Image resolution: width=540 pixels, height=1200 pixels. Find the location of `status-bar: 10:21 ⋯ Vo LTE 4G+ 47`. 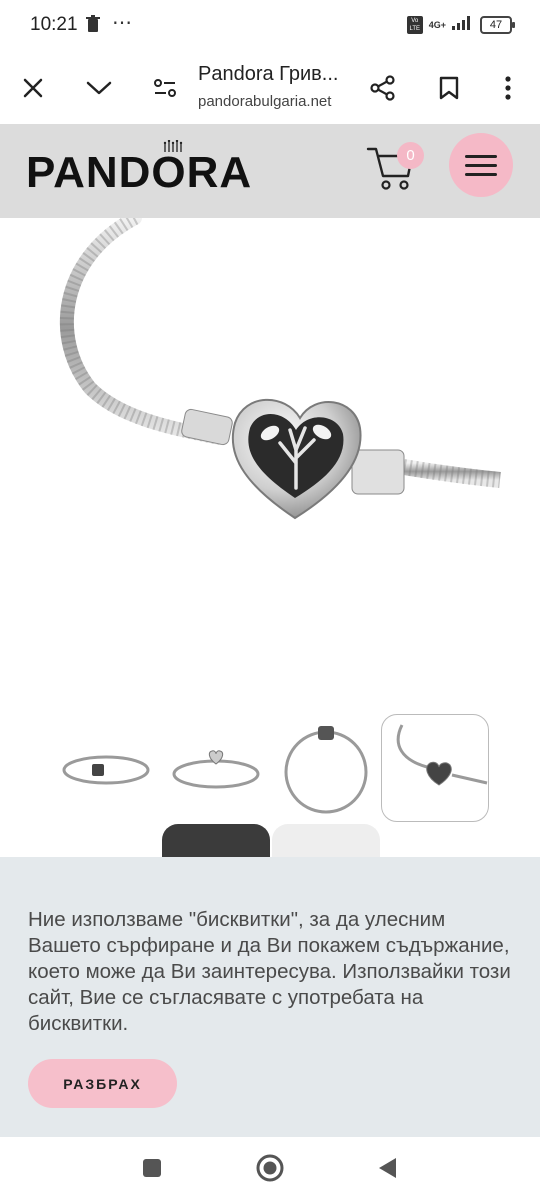

status-bar: 10:21 ⋯ Vo LTE 4G+ 47 is located at coordinates (270, 26).